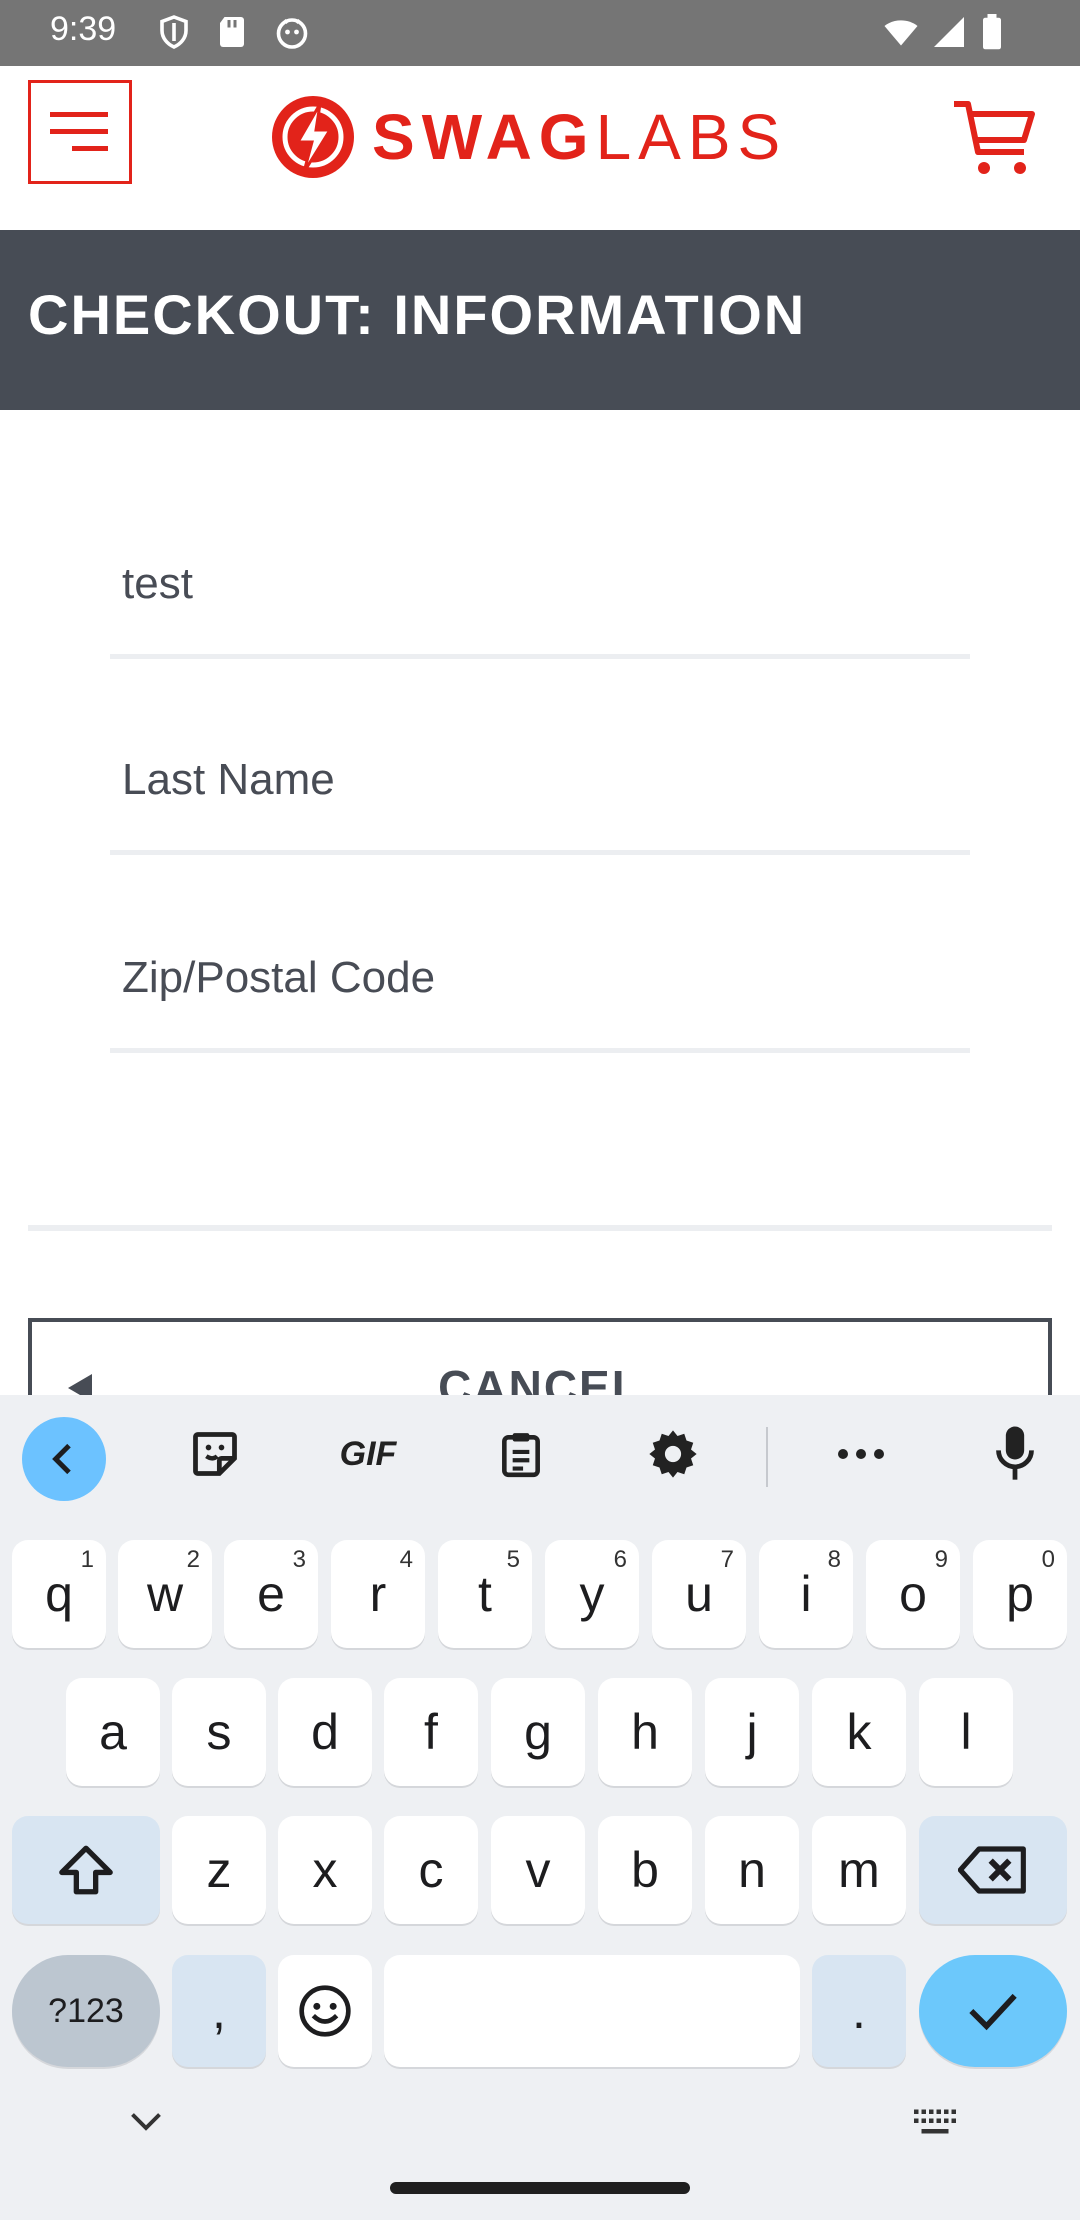  What do you see at coordinates (431, 1732) in the screenshot?
I see `key-f: f` at bounding box center [431, 1732].